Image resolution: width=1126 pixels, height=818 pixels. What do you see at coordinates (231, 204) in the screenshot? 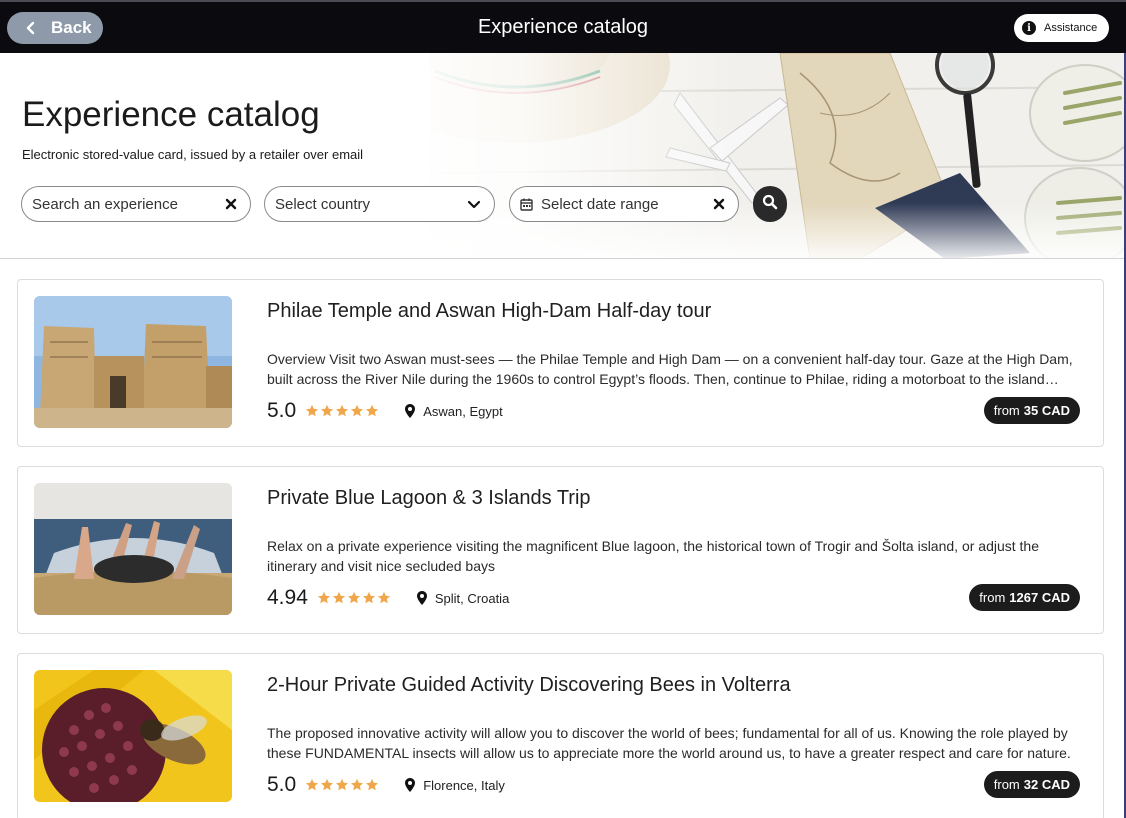
I see `clear-search-icon` at bounding box center [231, 204].